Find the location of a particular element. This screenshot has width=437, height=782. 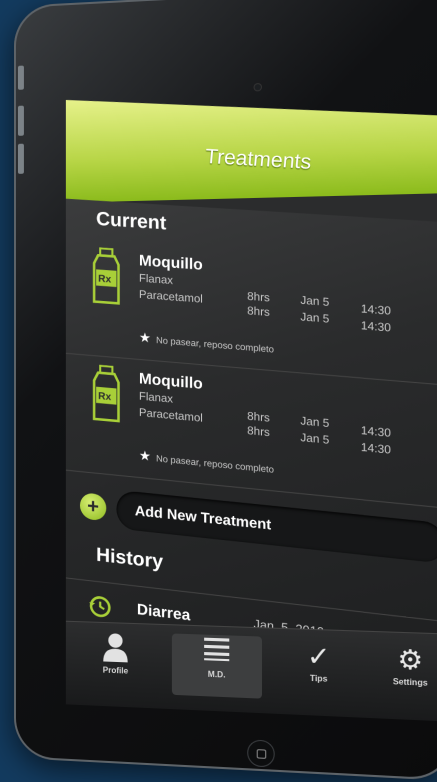

add-treatment-label: Add New Treatment is located at coordinates (203, 517).